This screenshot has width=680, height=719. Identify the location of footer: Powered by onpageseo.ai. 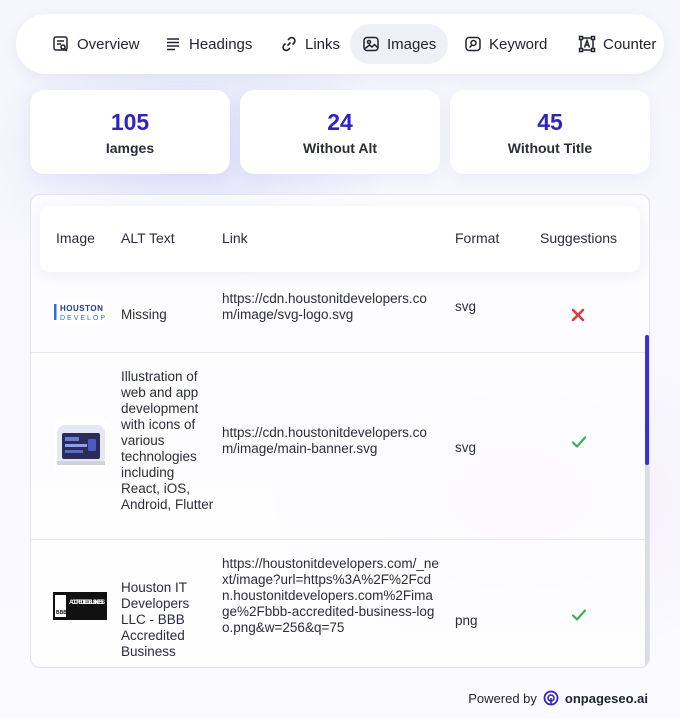
(558, 698).